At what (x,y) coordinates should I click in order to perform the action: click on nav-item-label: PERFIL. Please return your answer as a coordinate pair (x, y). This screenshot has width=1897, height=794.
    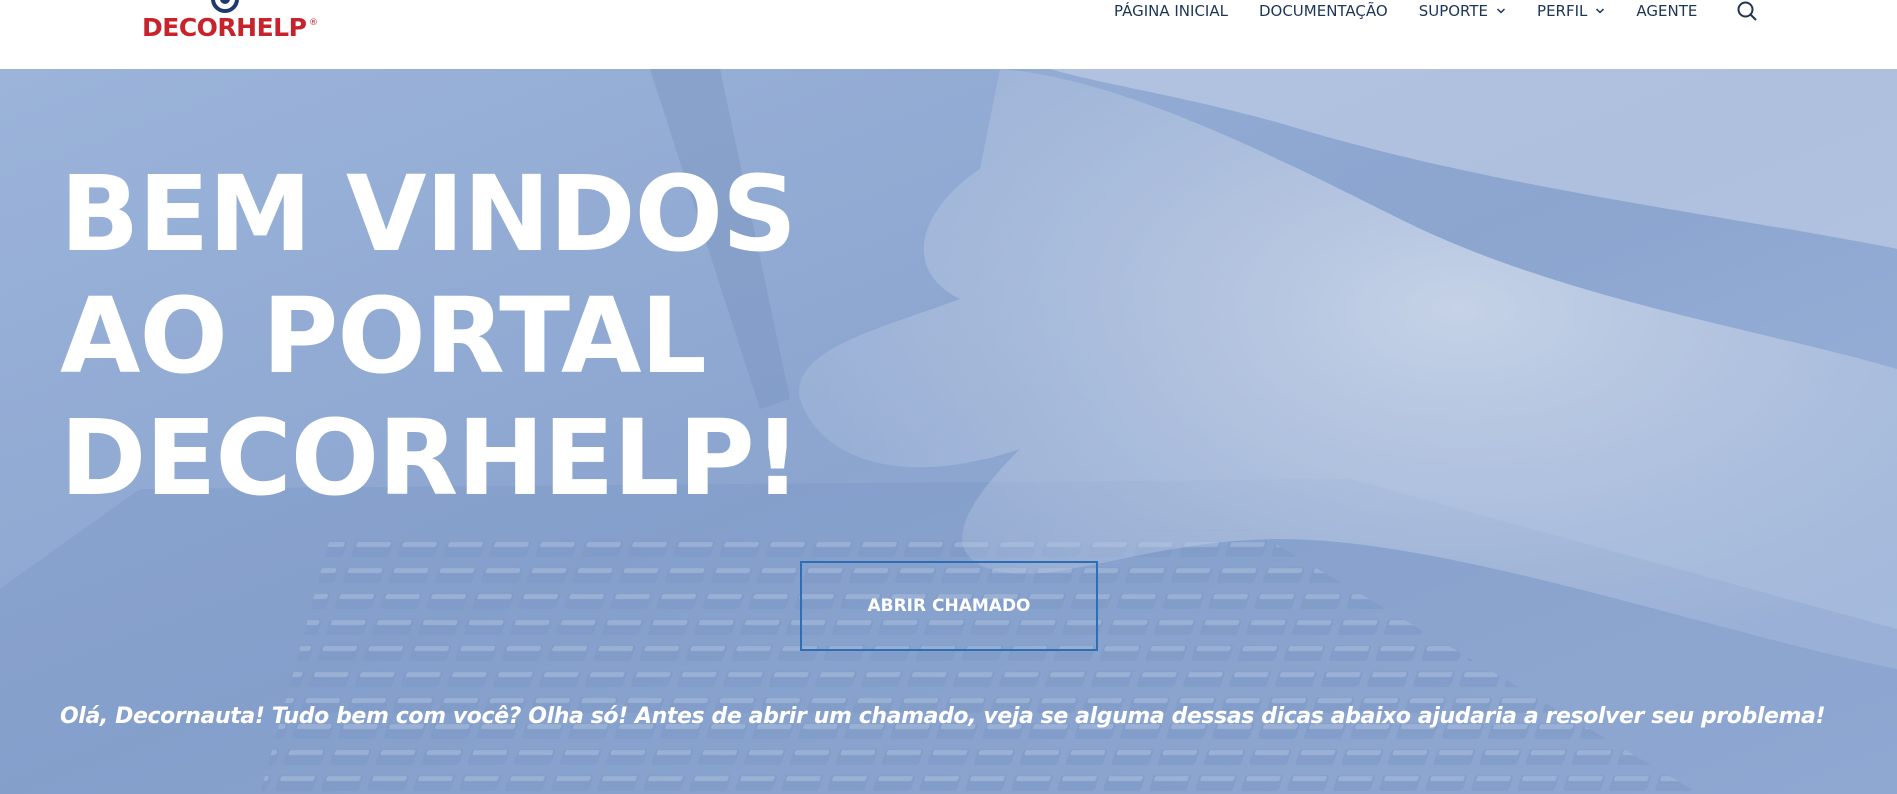
    Looking at the image, I should click on (1562, 11).